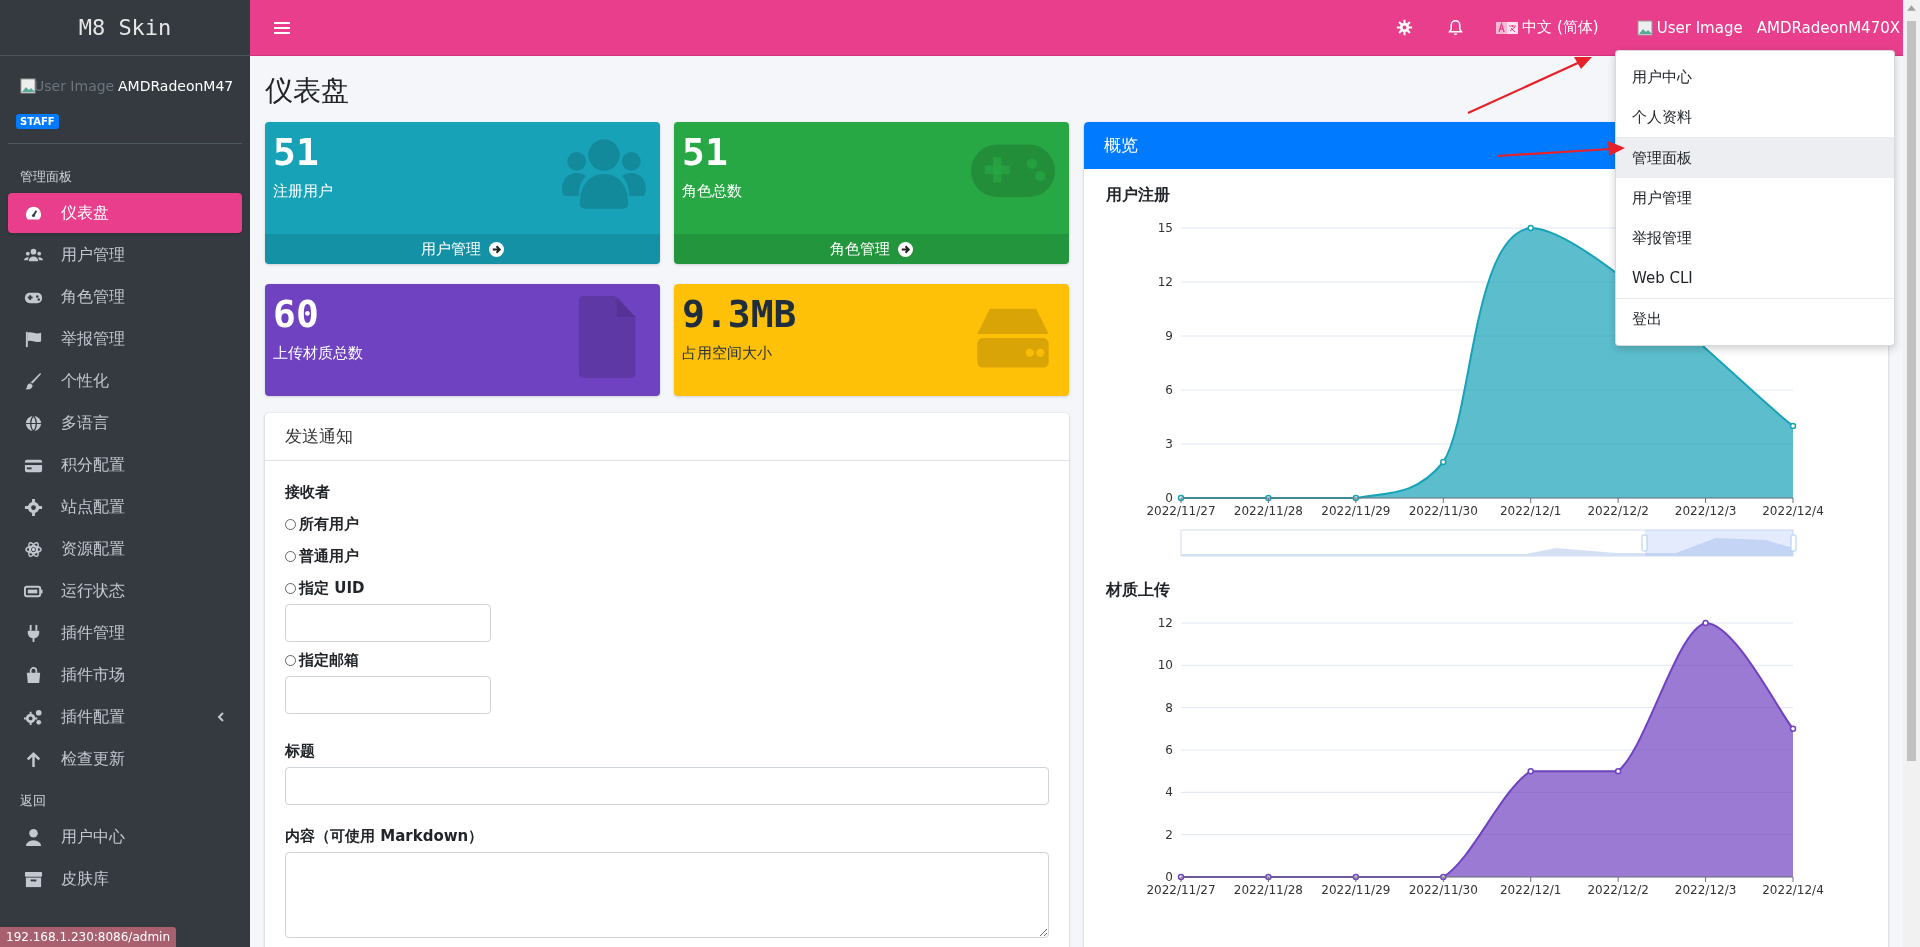 This screenshot has height=947, width=1920. What do you see at coordinates (667, 437) in the screenshot?
I see `panel-title: 发送通知` at bounding box center [667, 437].